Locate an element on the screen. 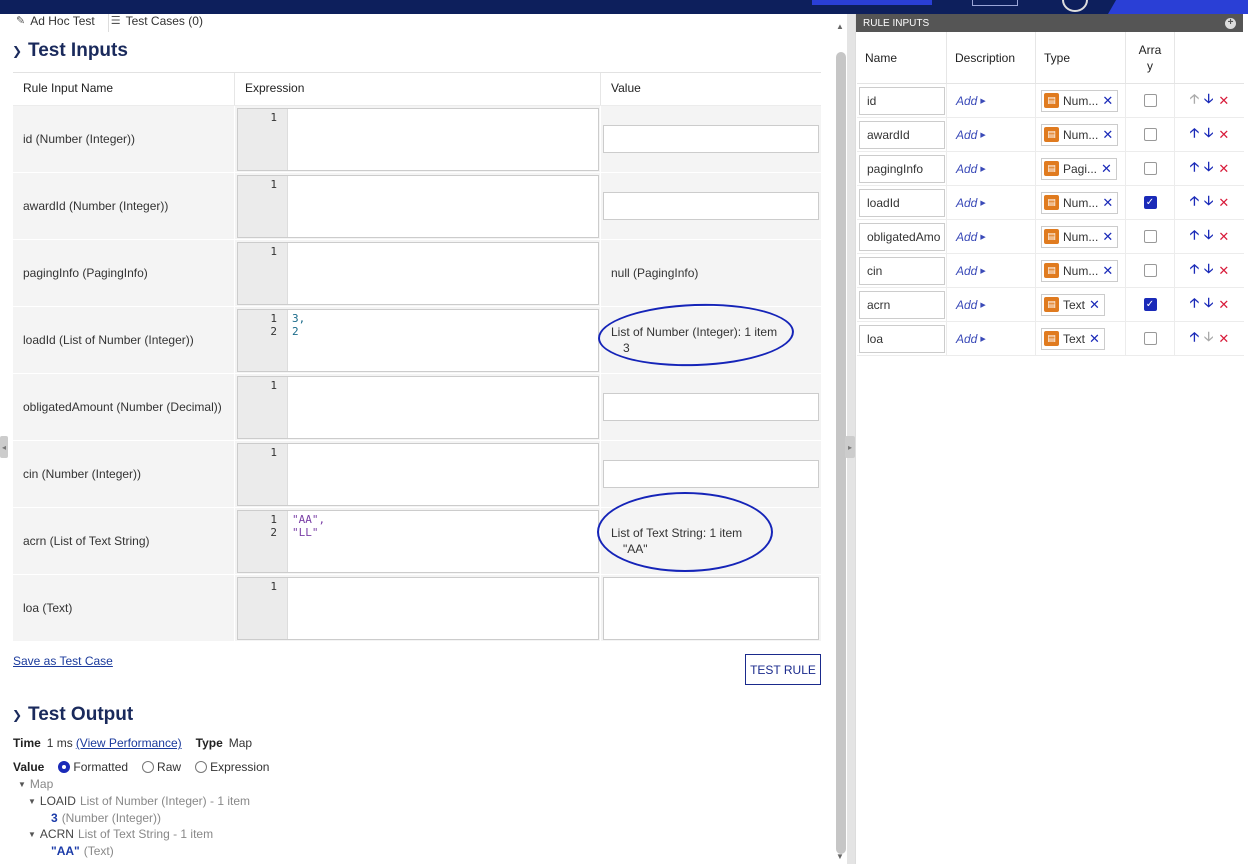 This screenshot has height=864, width=1248. tab-test-cases: ☰ Test Cases (0) is located at coordinates (157, 23).